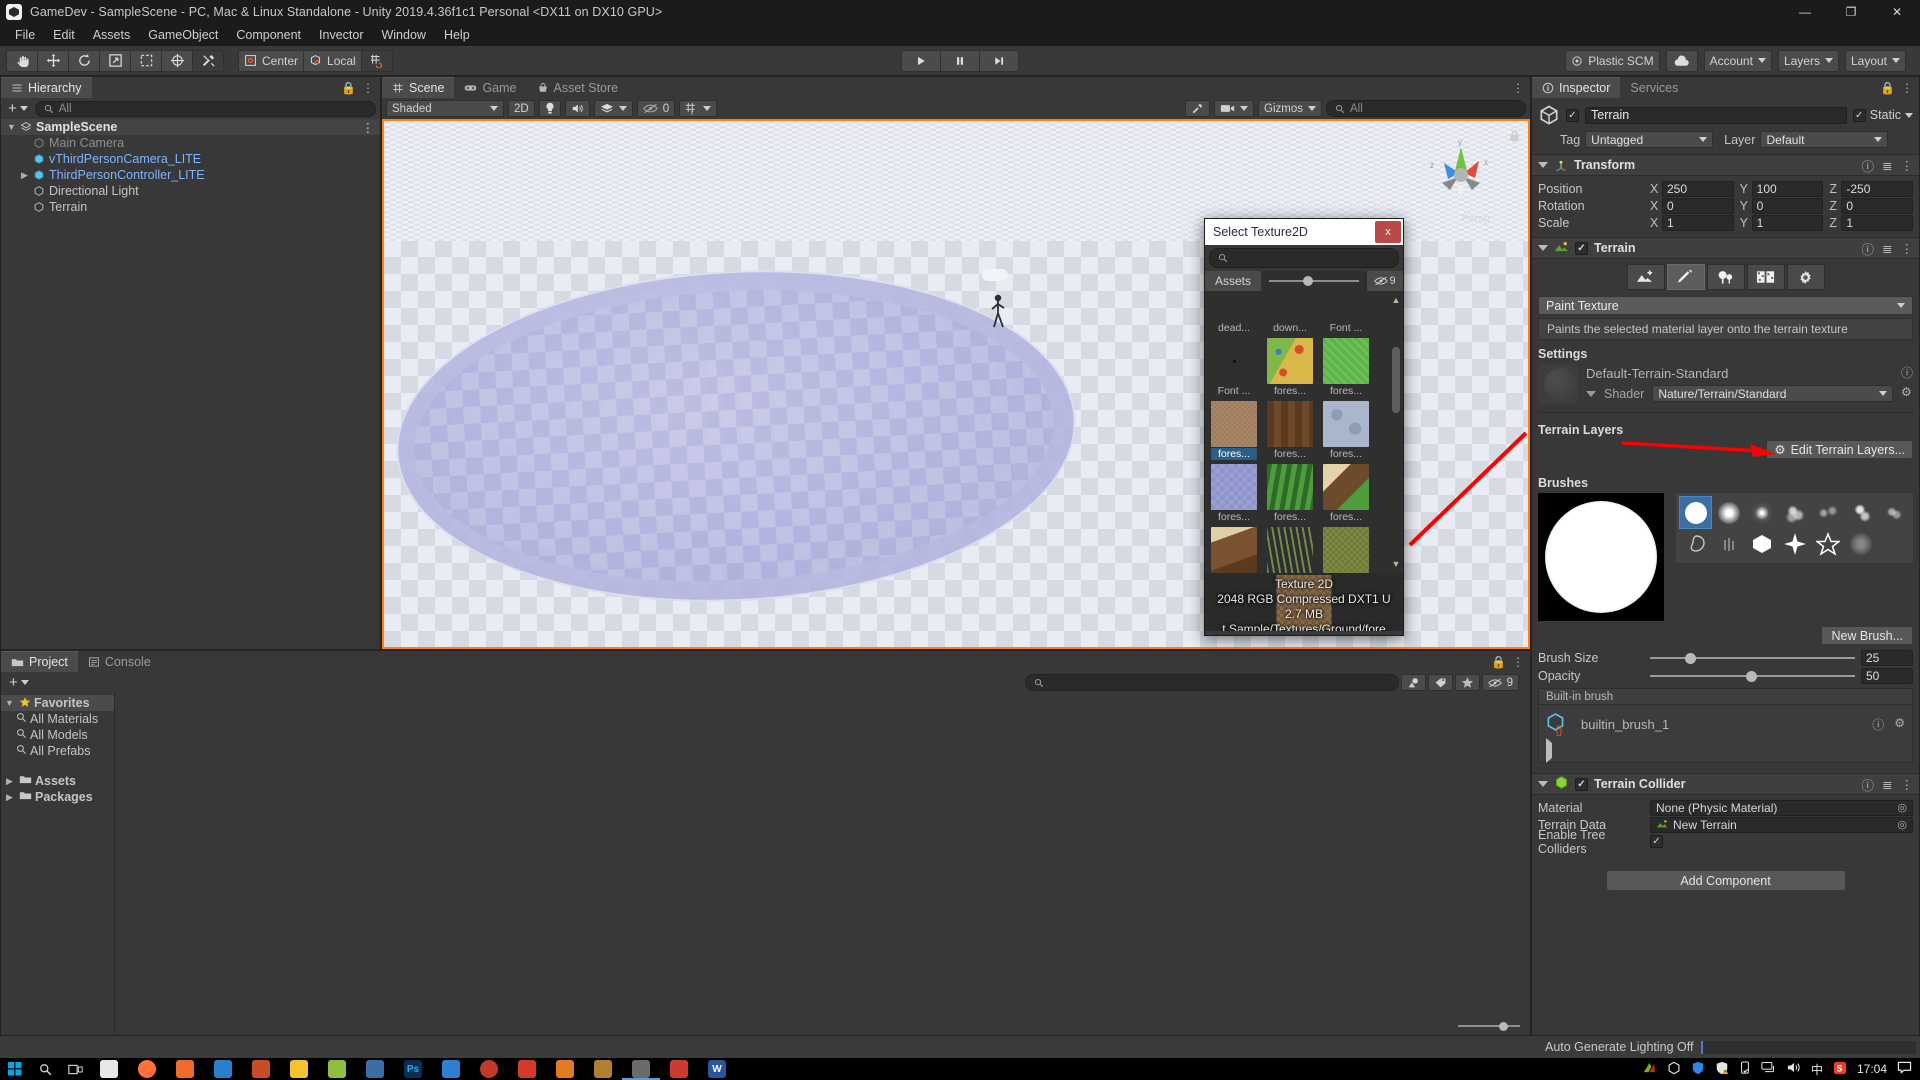  I want to click on terrain-collider-component-header: ✓ Terrain Collider ⓘ ≣ ⋮, so click(1725, 784).